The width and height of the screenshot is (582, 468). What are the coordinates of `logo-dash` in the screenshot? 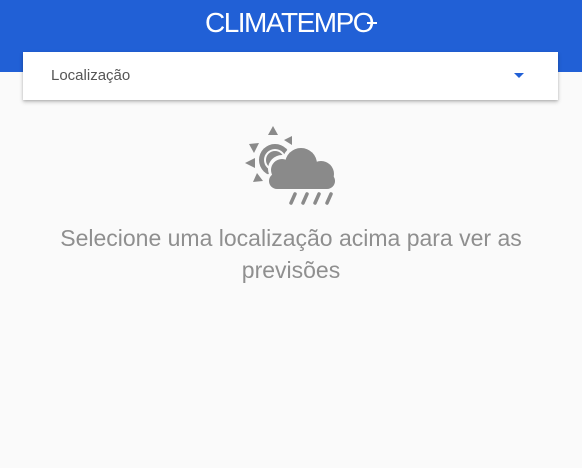 It's located at (372, 22).